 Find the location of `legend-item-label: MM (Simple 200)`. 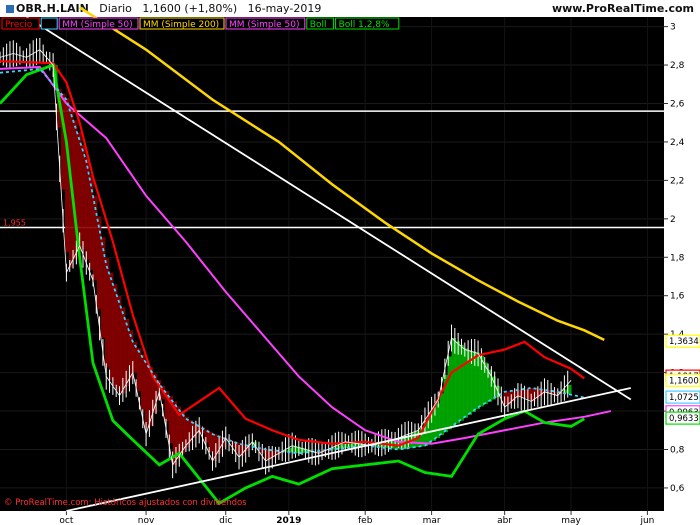

legend-item-label: MM (Simple 200) is located at coordinates (181, 25).